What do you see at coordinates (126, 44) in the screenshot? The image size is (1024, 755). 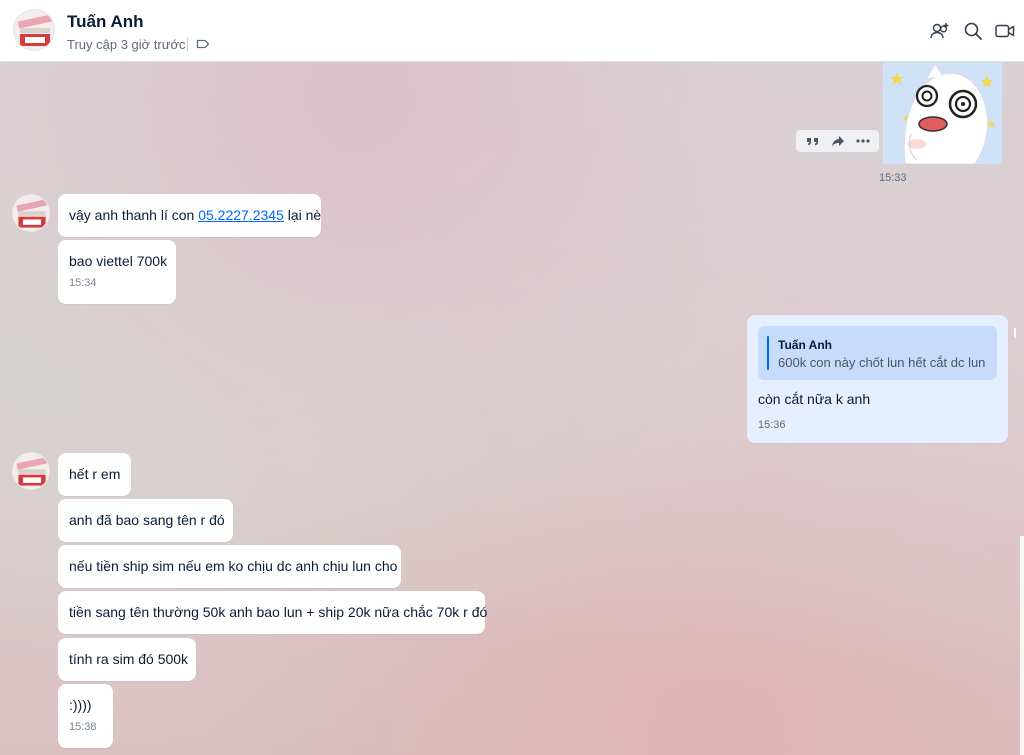 I see `last-seen-status: Truy cập 3 giờ trước` at bounding box center [126, 44].